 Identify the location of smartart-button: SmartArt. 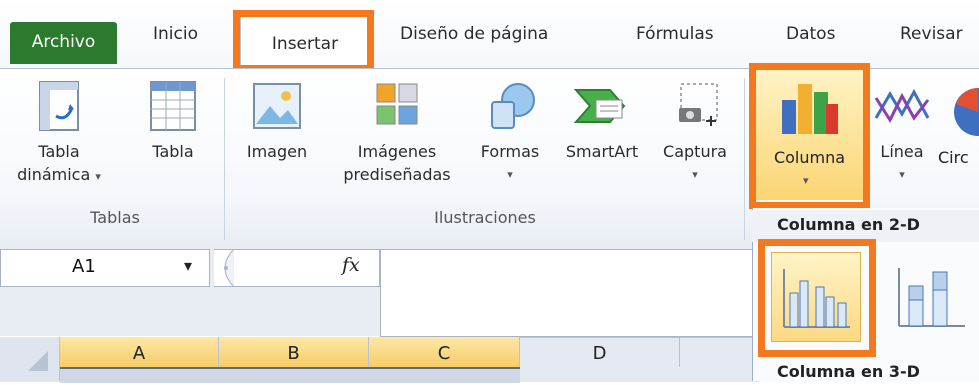
(602, 120).